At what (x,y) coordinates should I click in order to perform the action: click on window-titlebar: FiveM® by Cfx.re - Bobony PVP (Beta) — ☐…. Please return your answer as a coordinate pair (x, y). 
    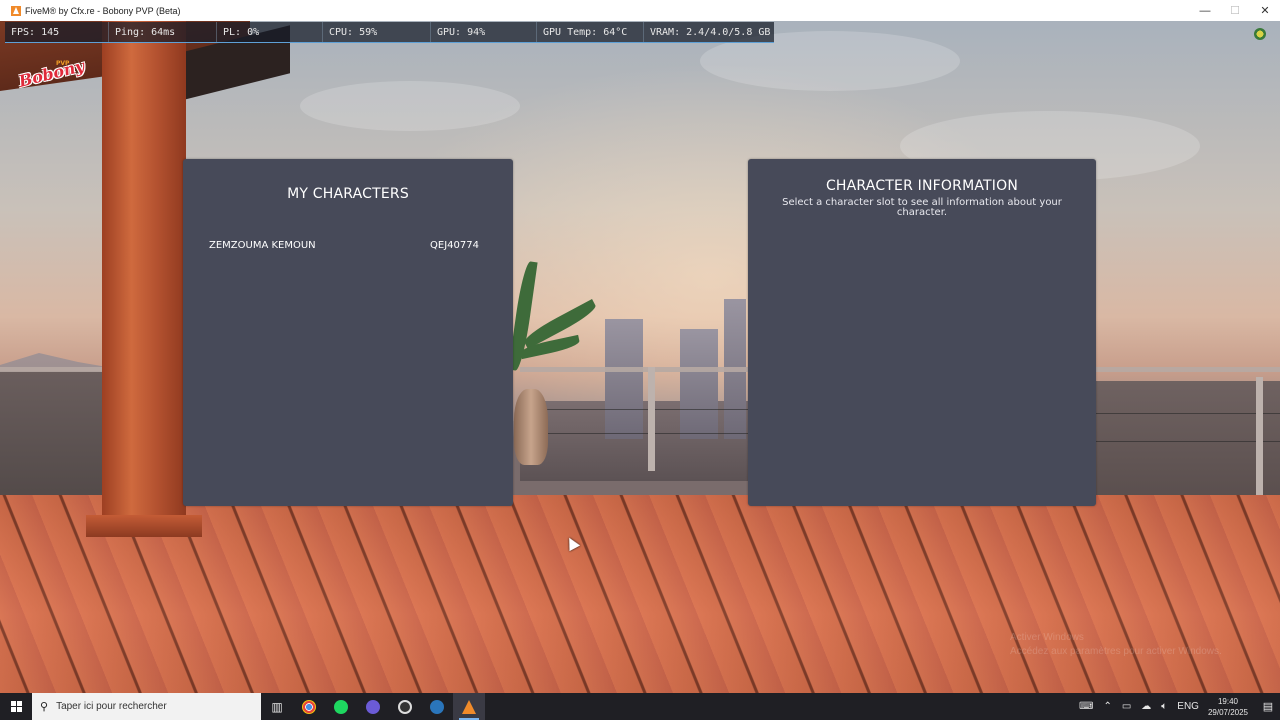
    Looking at the image, I should click on (640, 10).